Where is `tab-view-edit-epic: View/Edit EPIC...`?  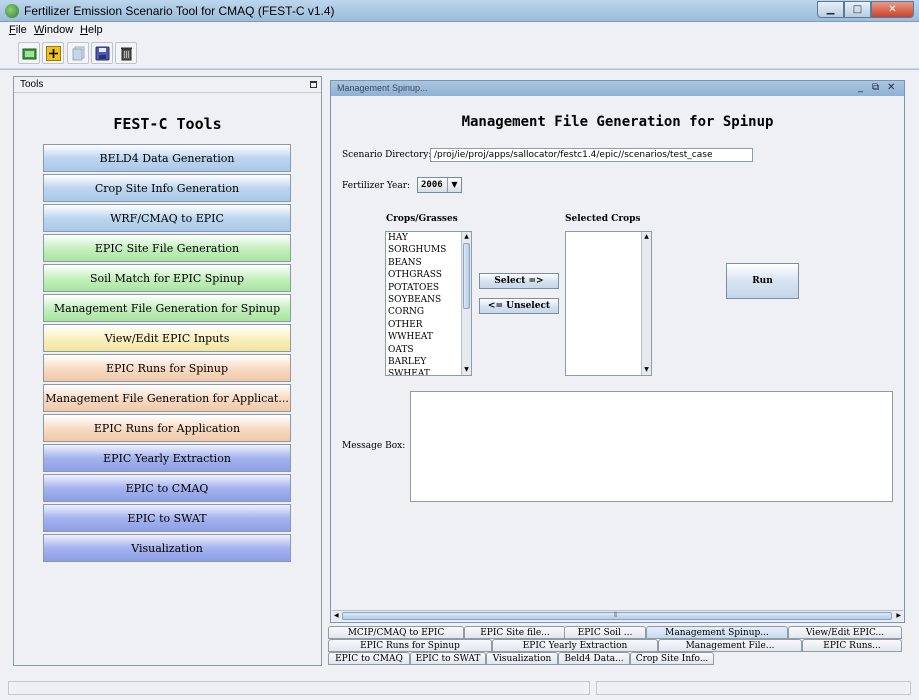 tab-view-edit-epic: View/Edit EPIC... is located at coordinates (845, 632).